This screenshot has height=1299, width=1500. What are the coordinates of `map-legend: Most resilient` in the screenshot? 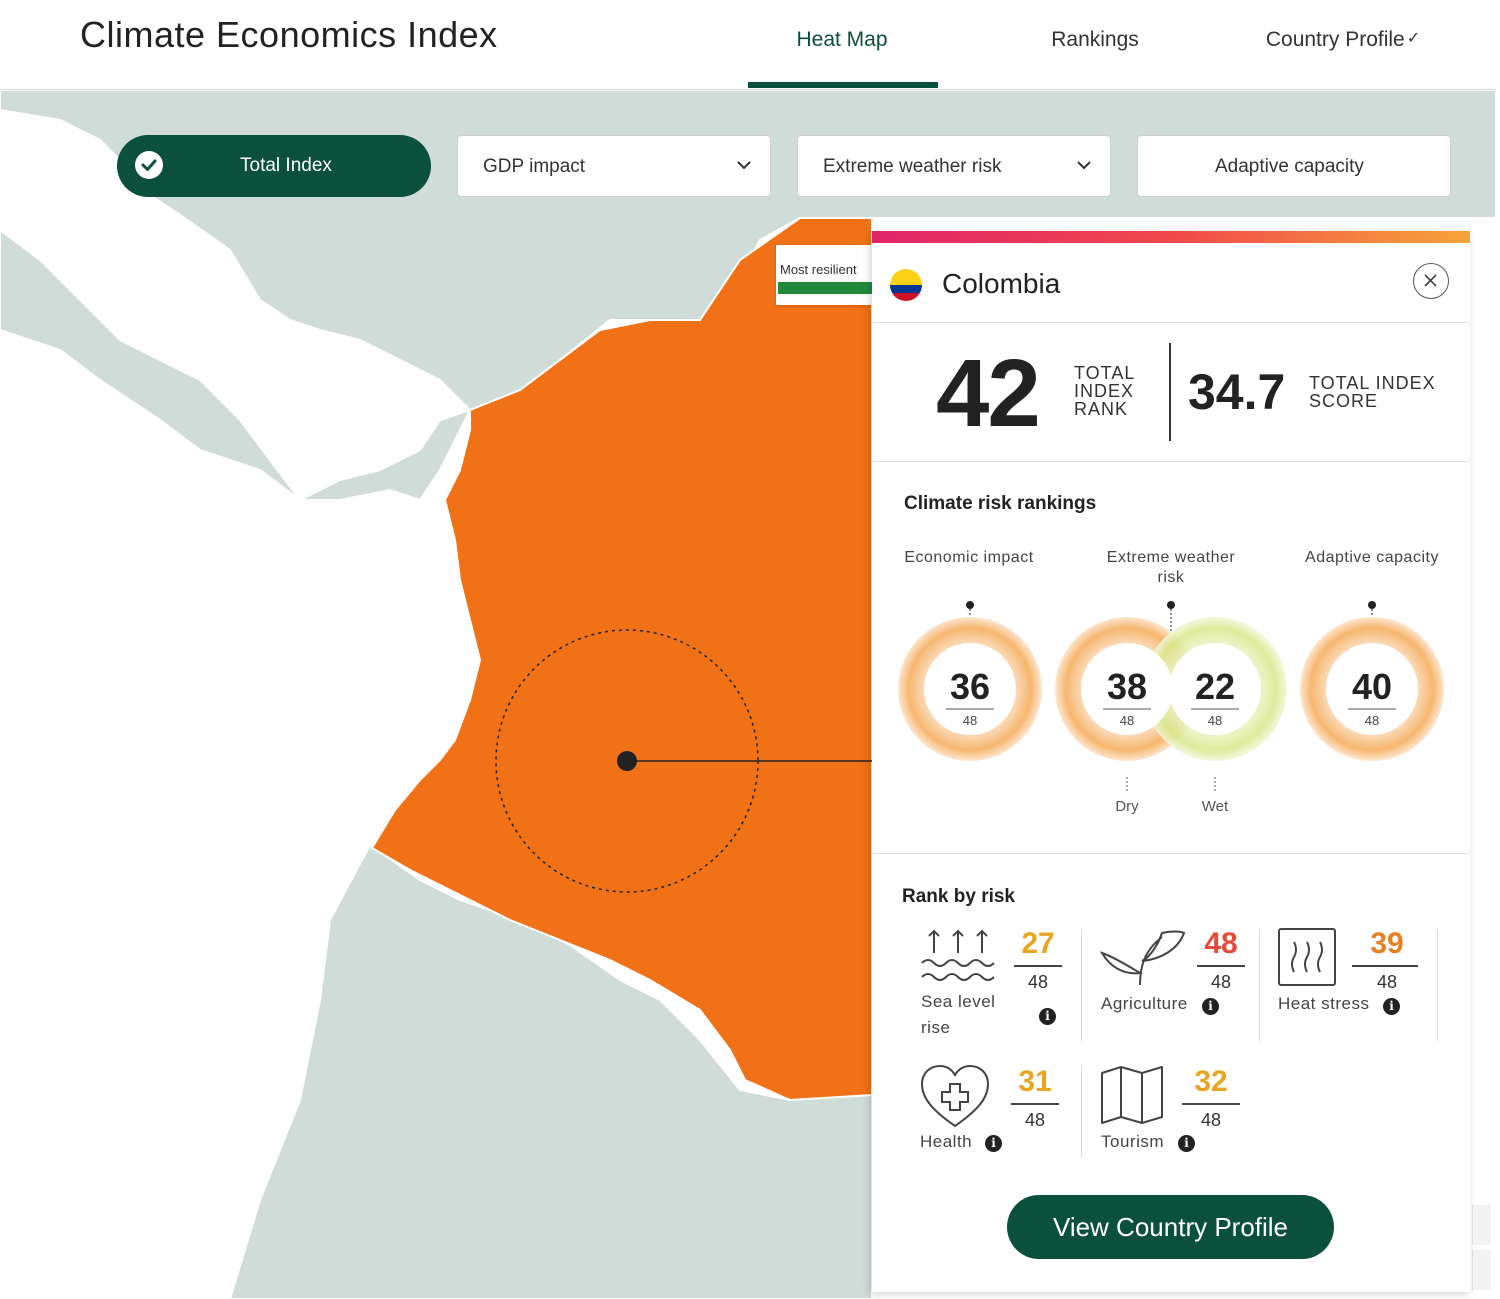 It's located at (826, 275).